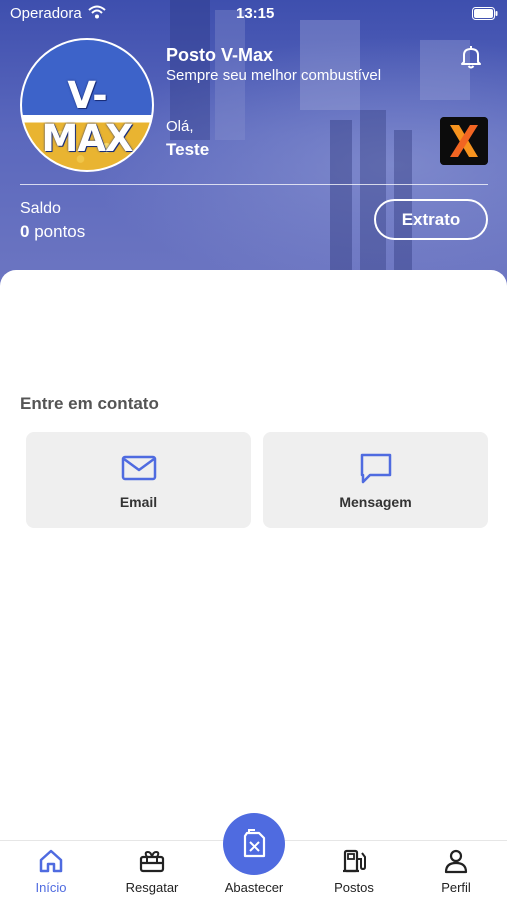 This screenshot has height=900, width=507. What do you see at coordinates (354, 887) in the screenshot?
I see `tab-postos-label: Postos` at bounding box center [354, 887].